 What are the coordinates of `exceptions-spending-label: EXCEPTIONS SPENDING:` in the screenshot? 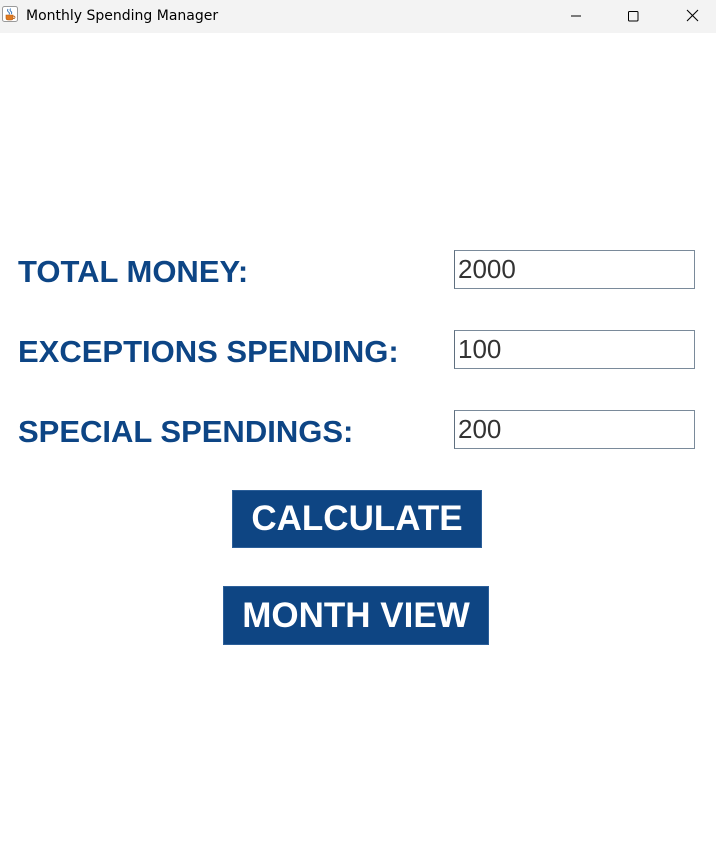 It's located at (208, 351).